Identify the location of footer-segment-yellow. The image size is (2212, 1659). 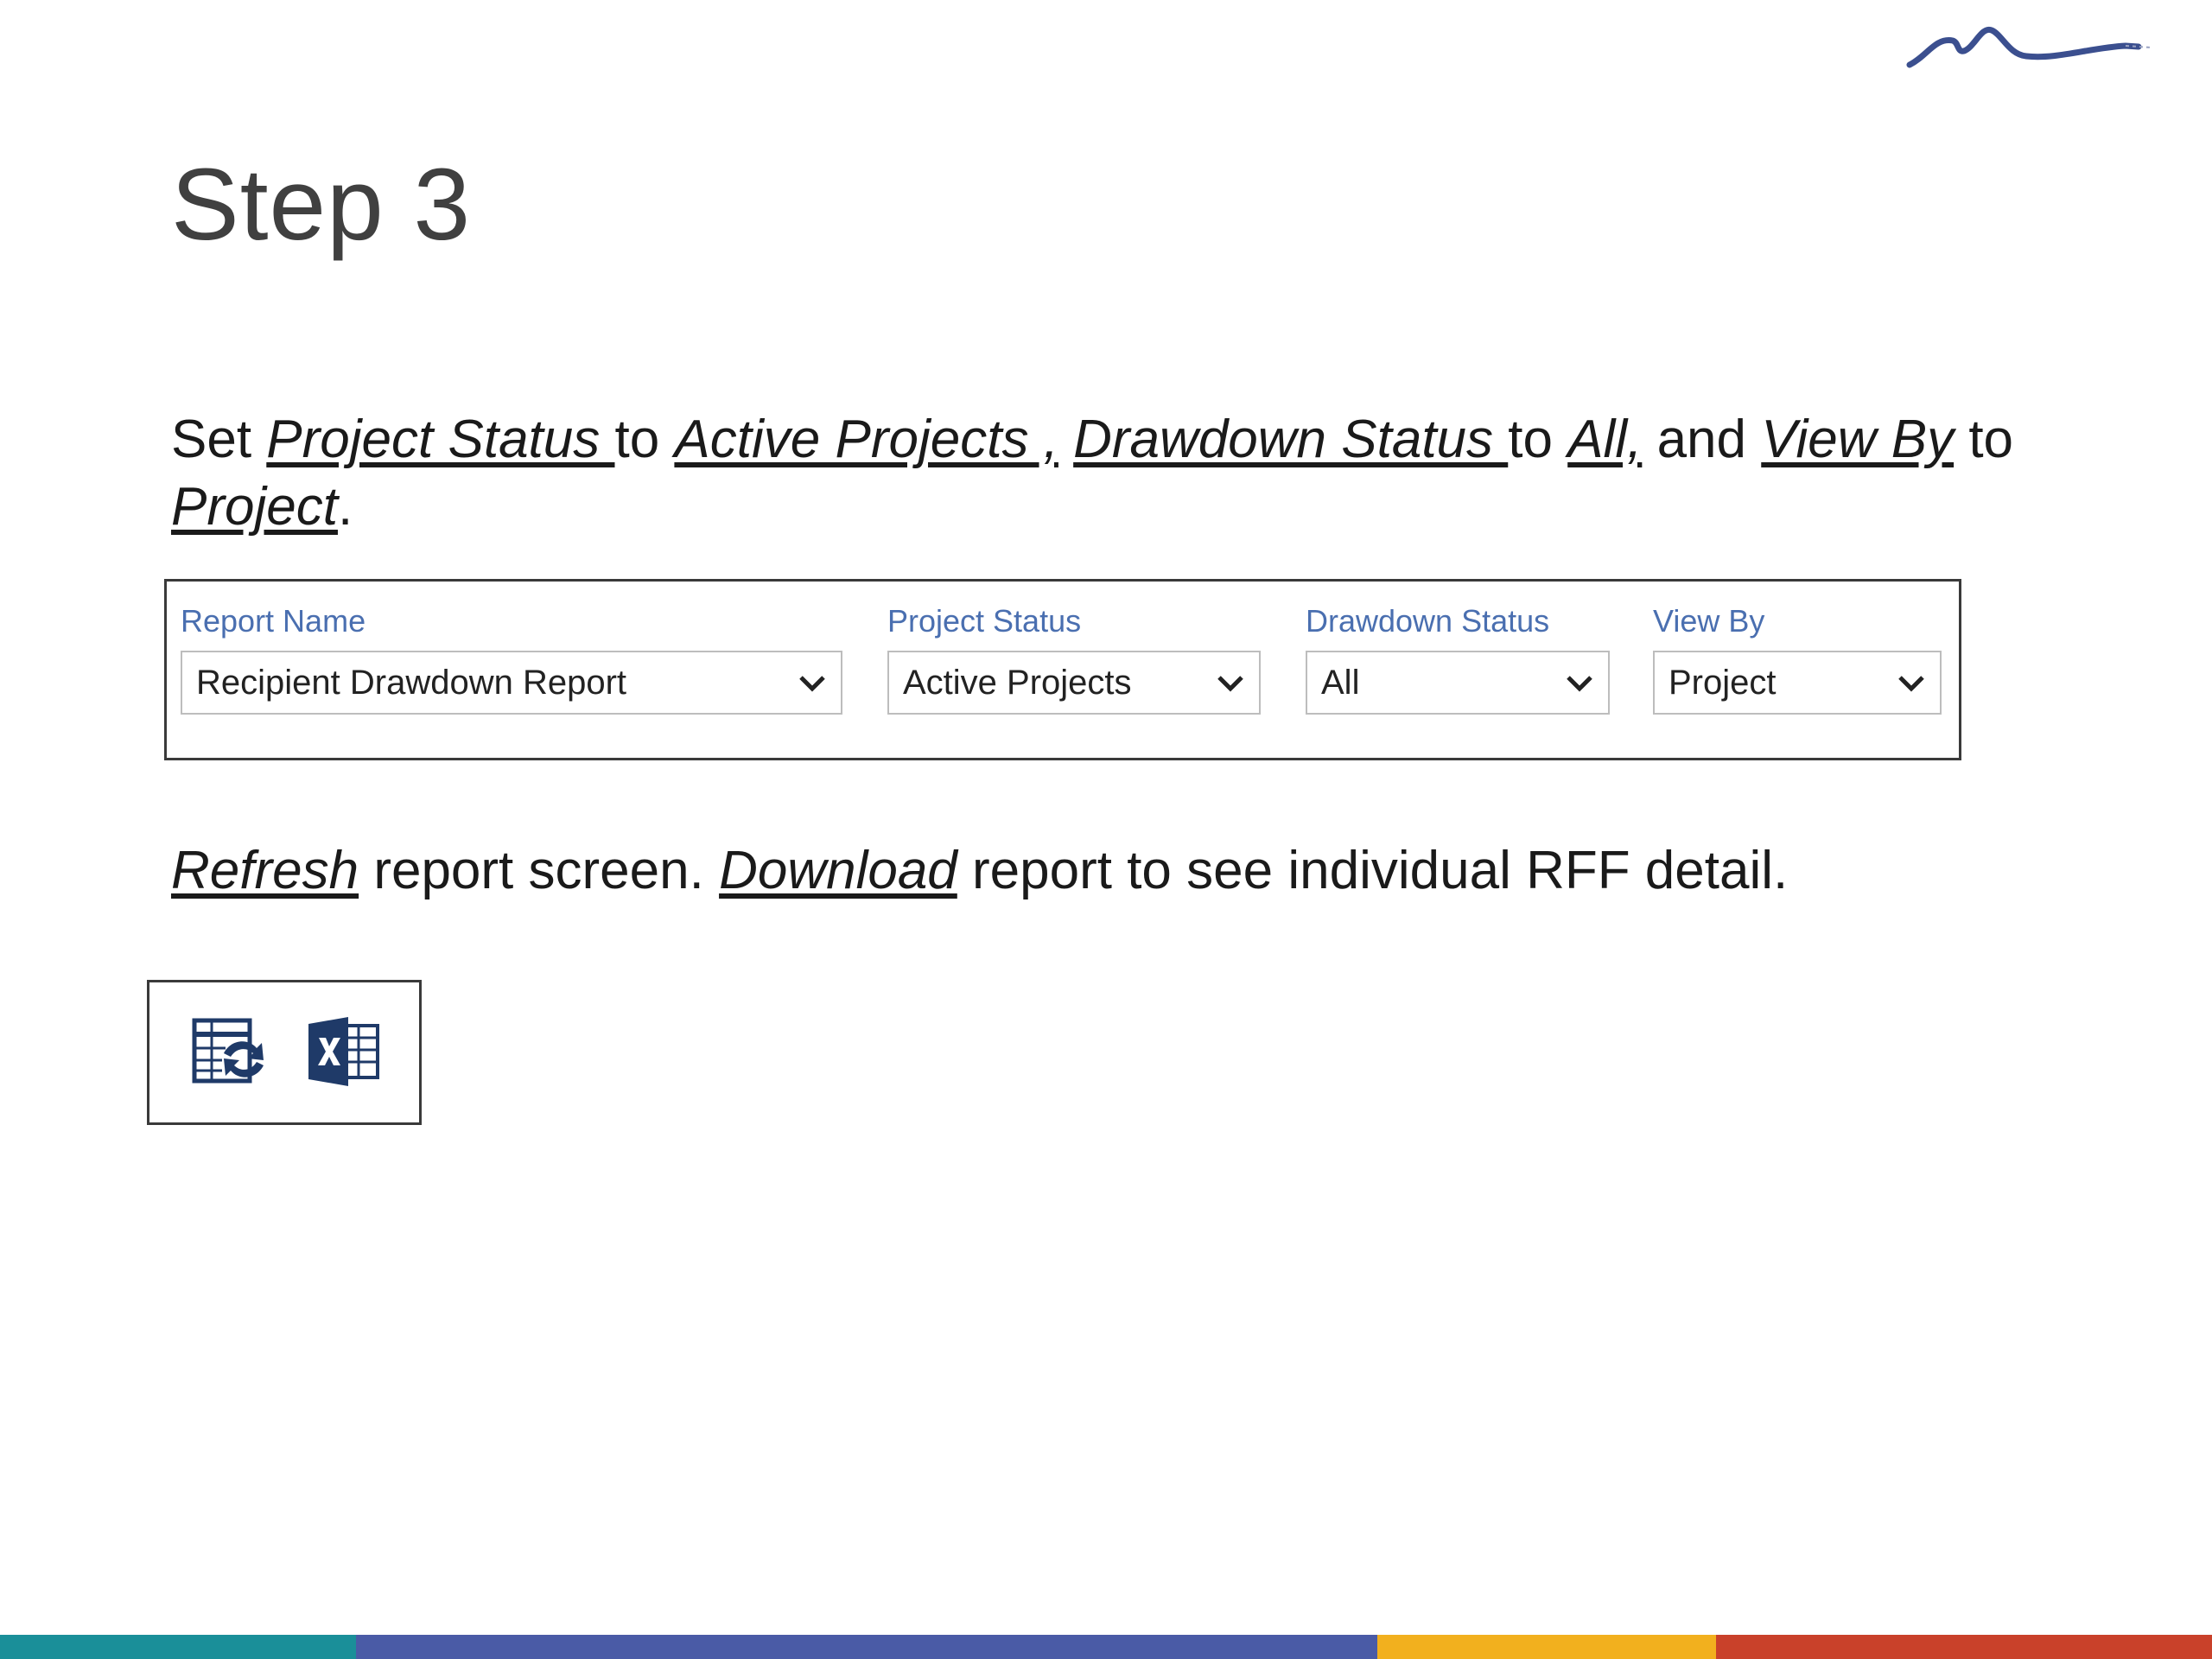
(1546, 1647).